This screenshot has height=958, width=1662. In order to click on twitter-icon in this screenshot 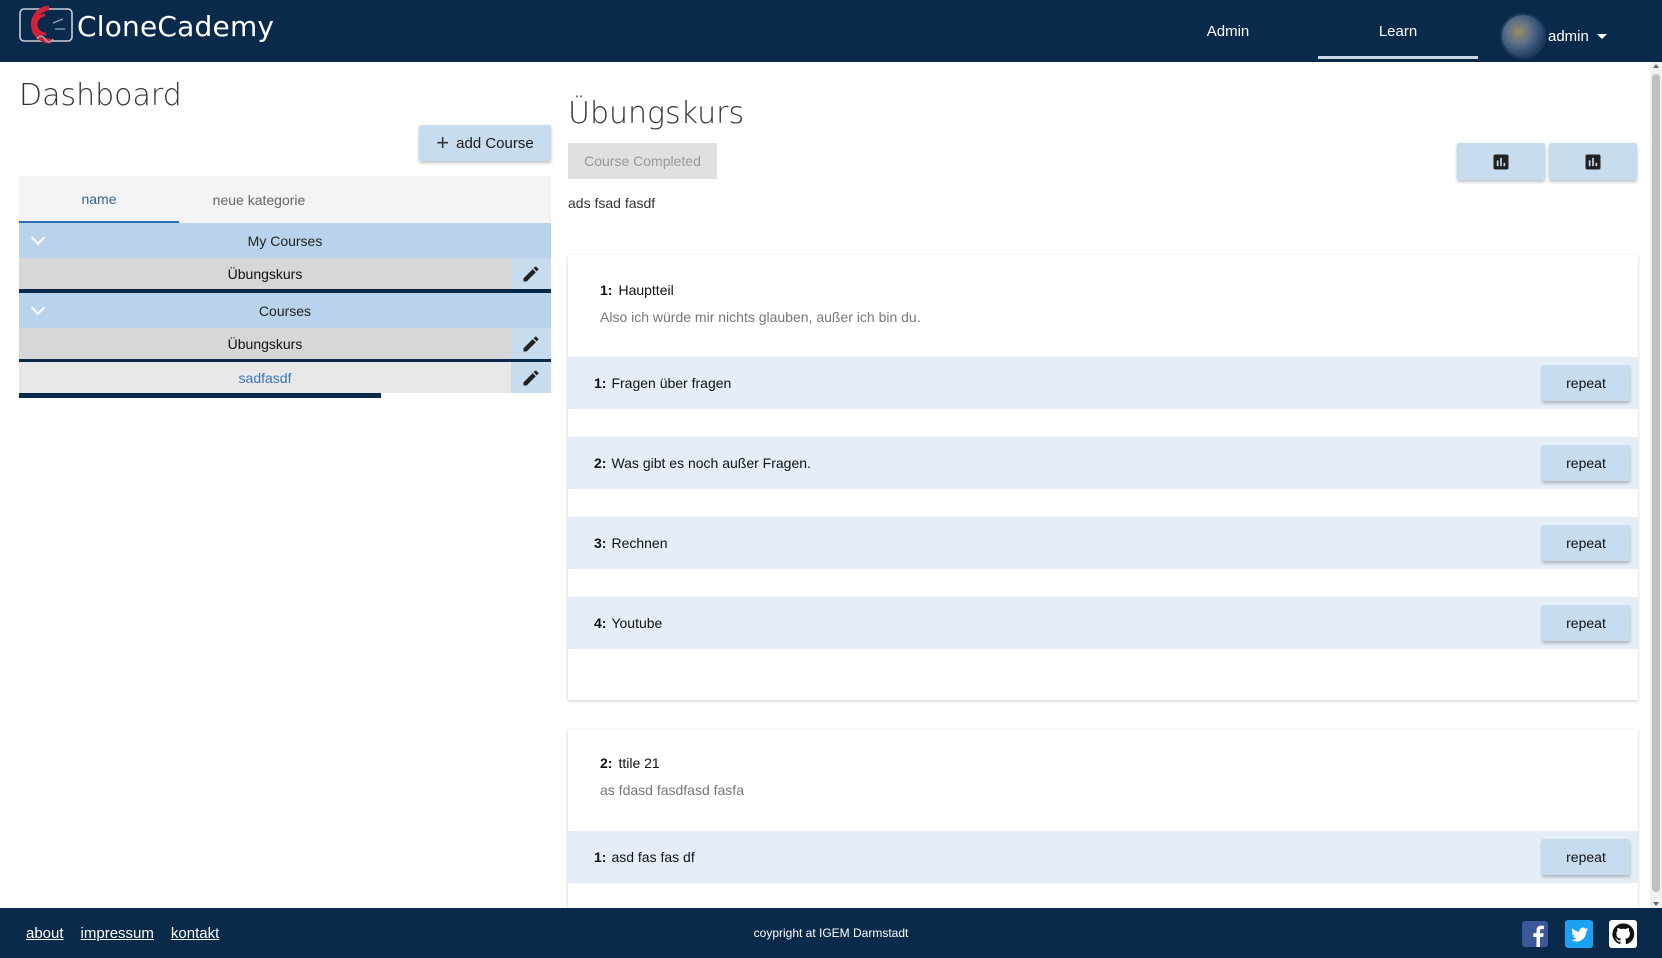, I will do `click(1579, 934)`.